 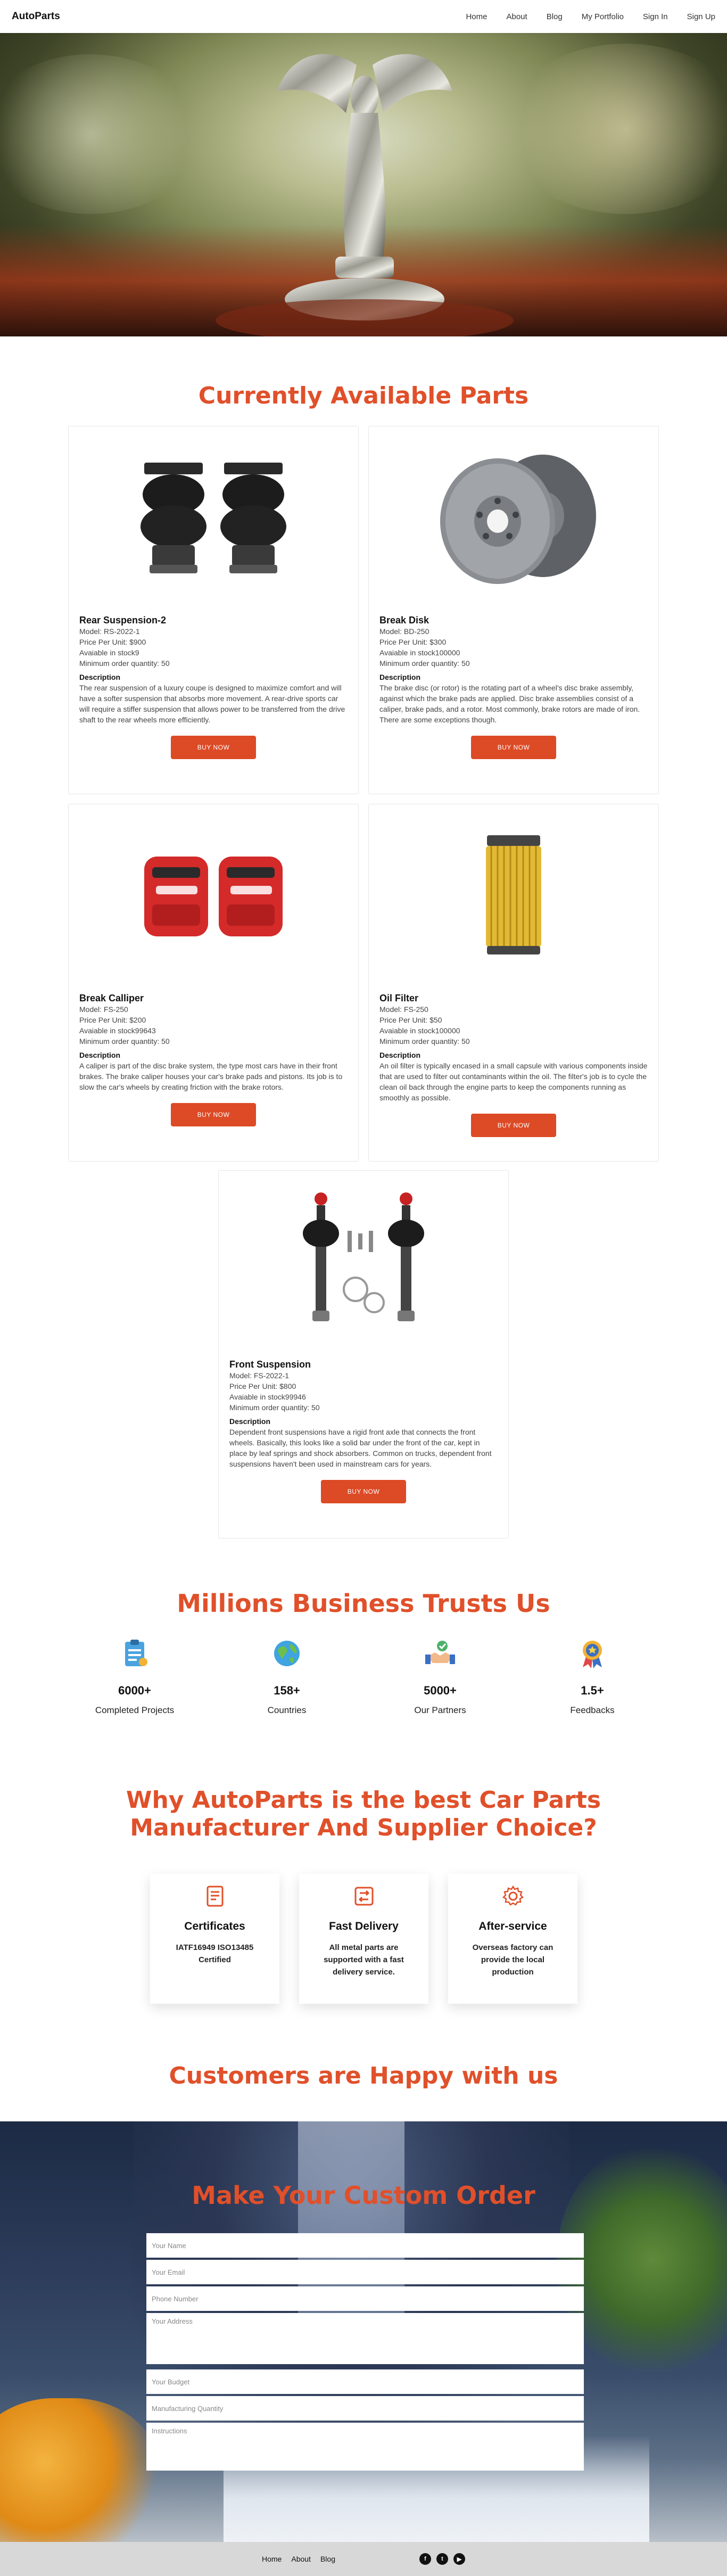 What do you see at coordinates (272, 2559) in the screenshot?
I see `footer-link-home: Home` at bounding box center [272, 2559].